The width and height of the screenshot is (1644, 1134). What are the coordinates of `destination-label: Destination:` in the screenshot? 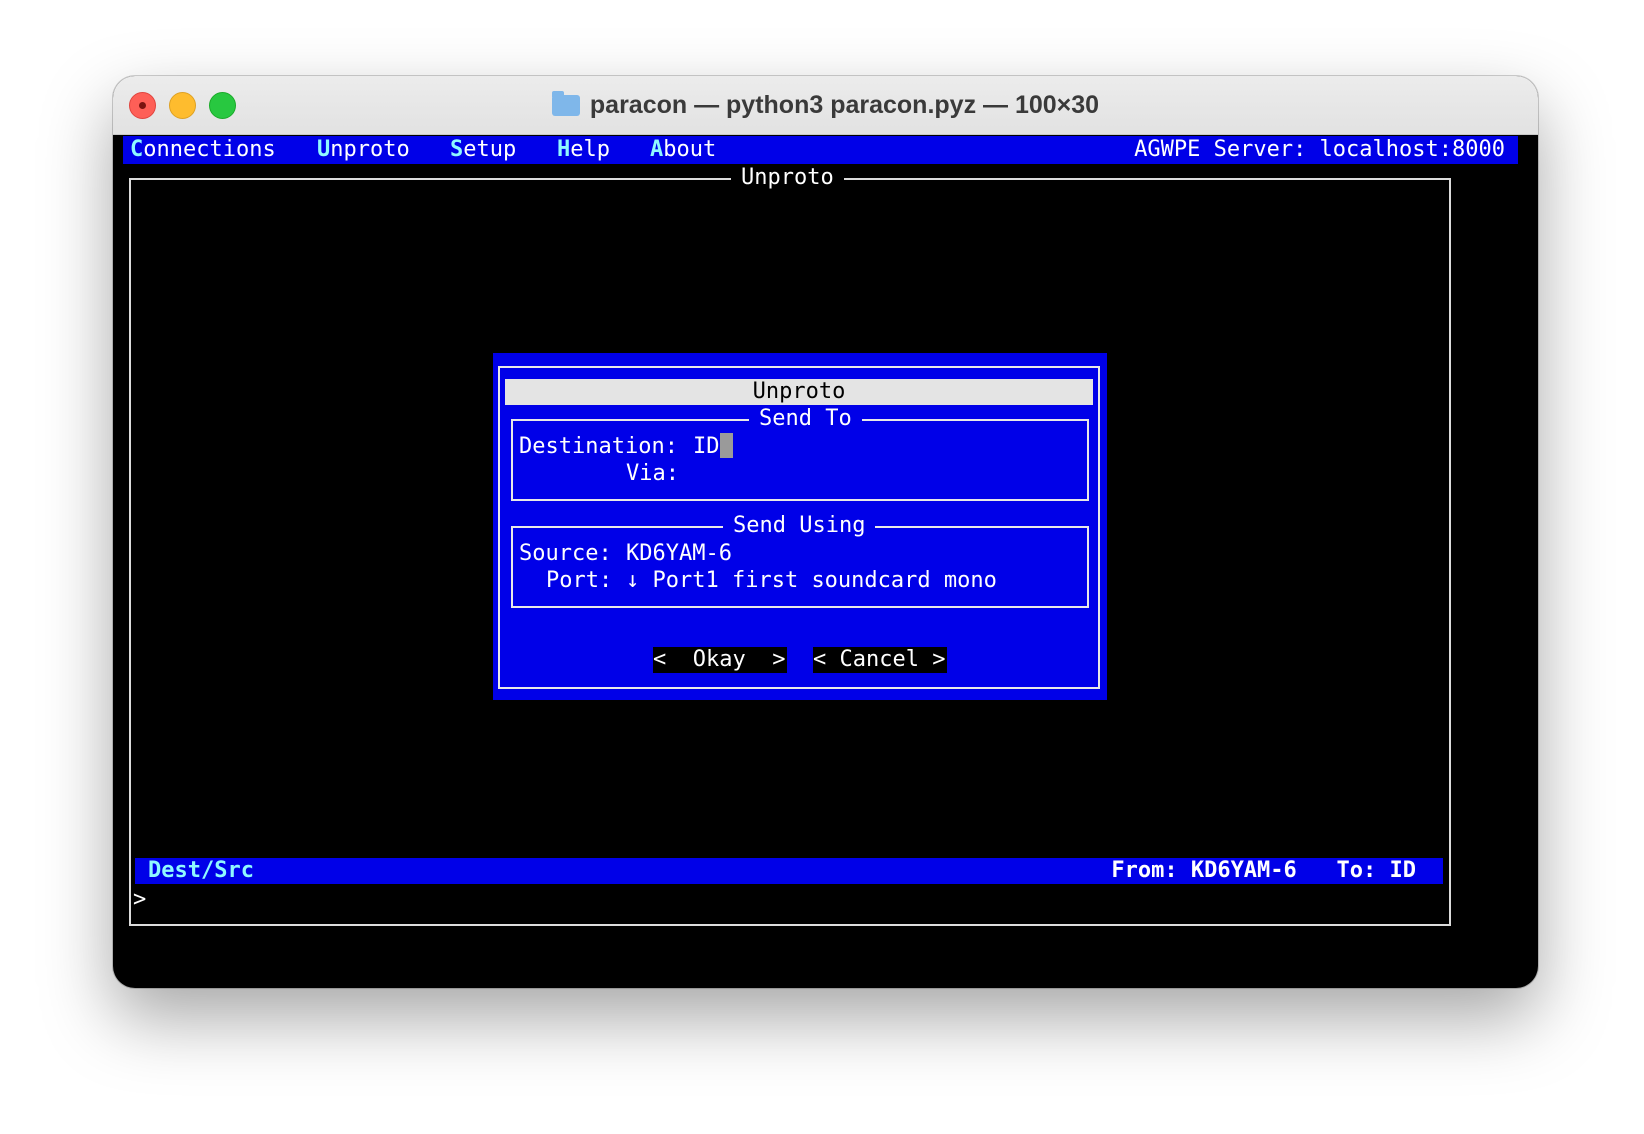 It's located at (598, 446).